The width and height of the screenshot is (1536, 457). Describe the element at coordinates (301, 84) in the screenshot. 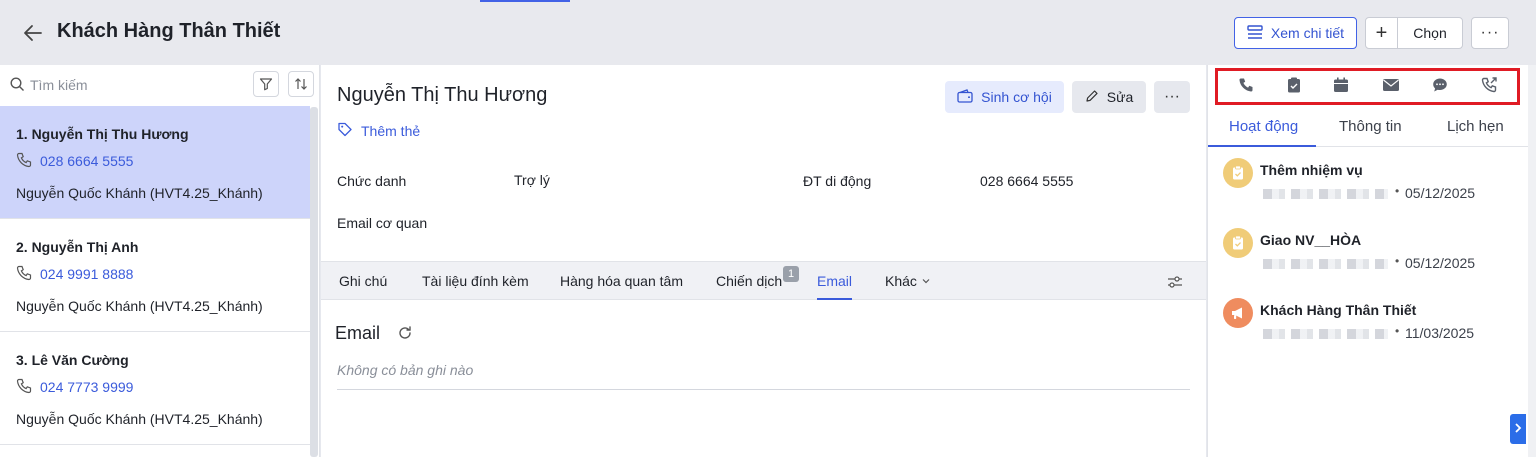

I see `sort-icon` at that location.